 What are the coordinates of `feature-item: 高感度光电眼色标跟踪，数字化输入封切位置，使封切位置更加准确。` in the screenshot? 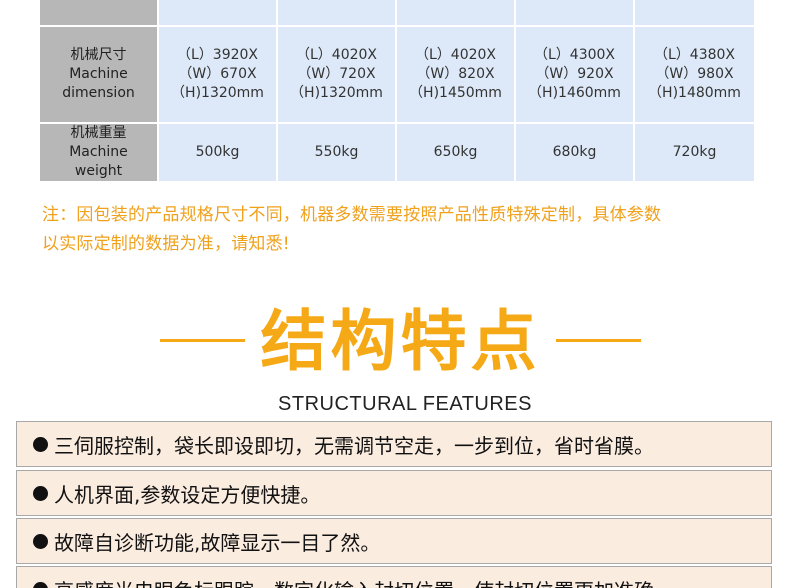 It's located at (394, 577).